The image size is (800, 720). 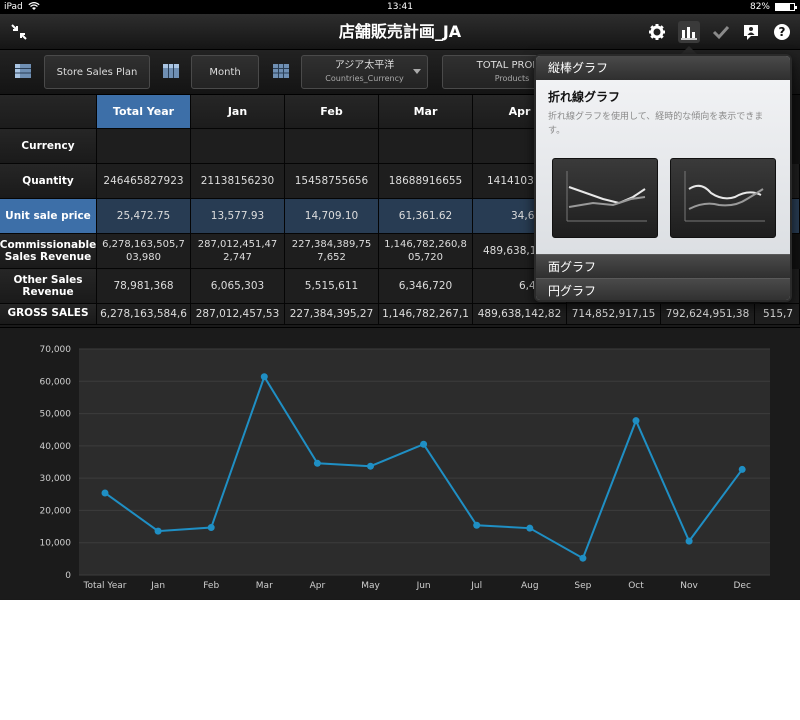 I want to click on table-cell: 6,346,720, so click(x=426, y=286).